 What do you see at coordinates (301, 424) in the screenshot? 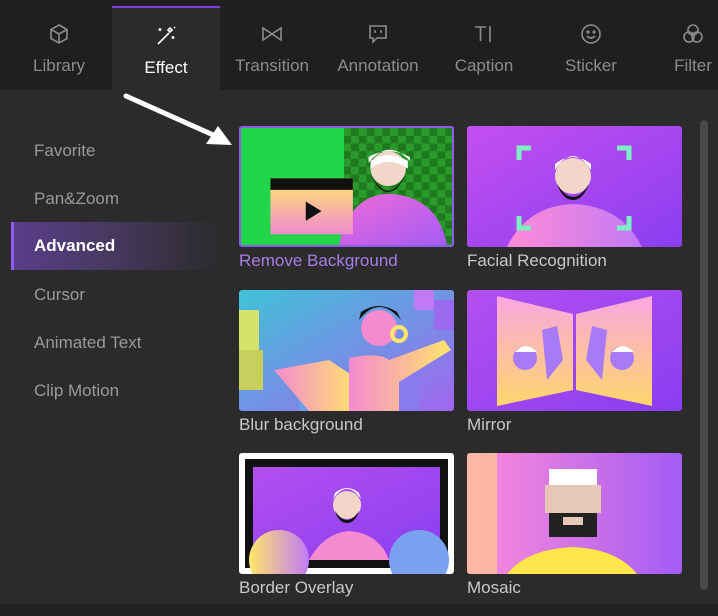
I see `effect-label: Blur background` at bounding box center [301, 424].